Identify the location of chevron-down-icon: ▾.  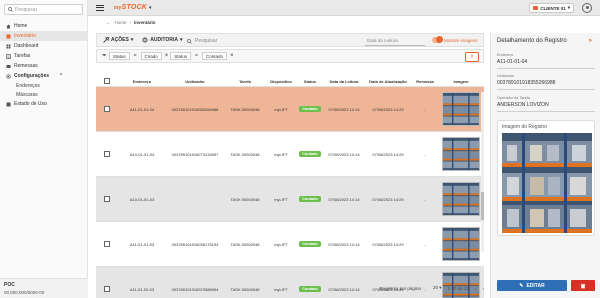
(150, 8).